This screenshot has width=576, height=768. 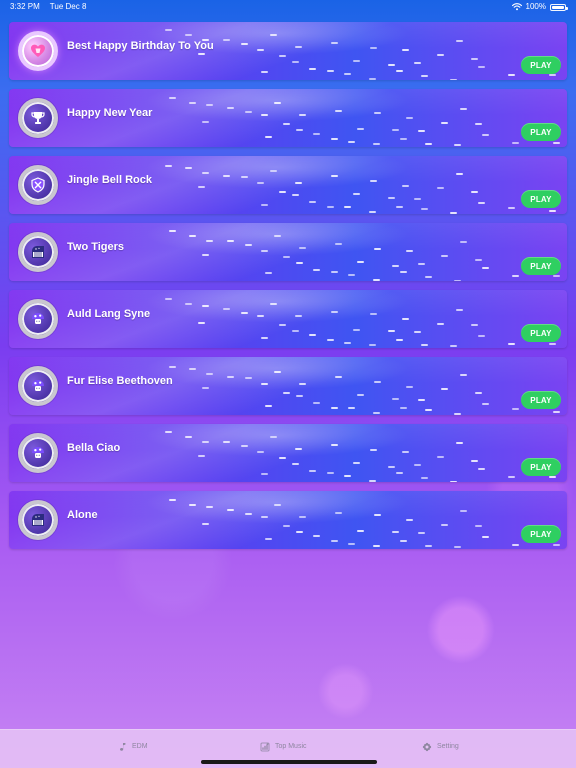 I want to click on song-card: Happy New Year PLAY, so click(x=288, y=118).